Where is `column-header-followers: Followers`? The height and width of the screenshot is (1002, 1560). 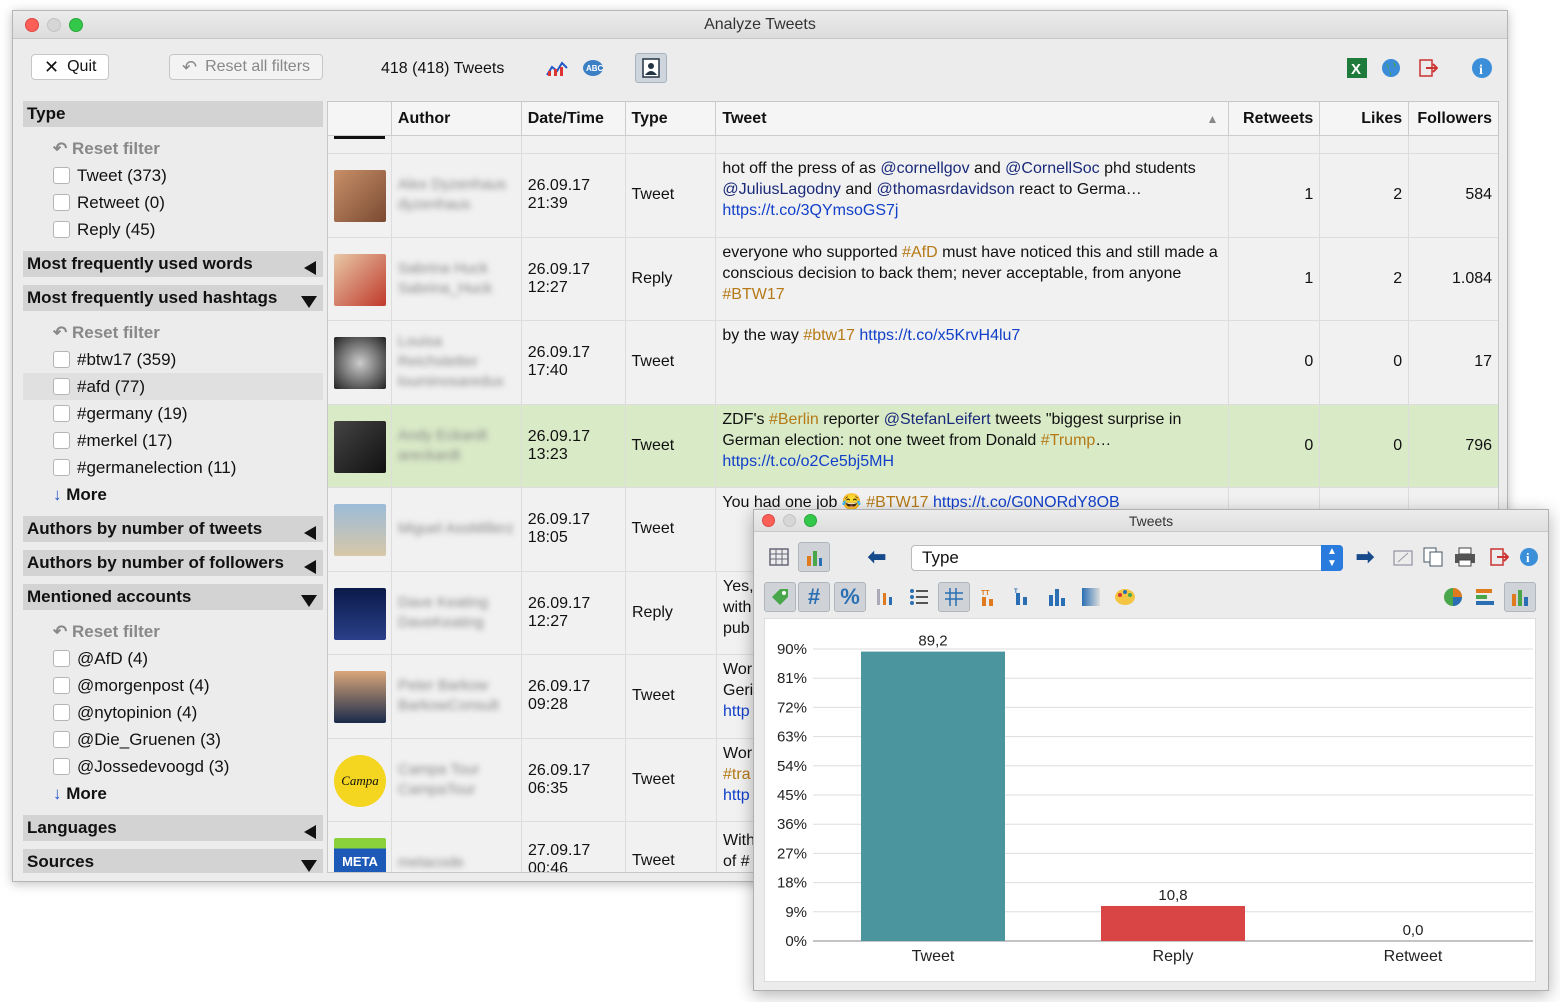 column-header-followers: Followers is located at coordinates (1453, 118).